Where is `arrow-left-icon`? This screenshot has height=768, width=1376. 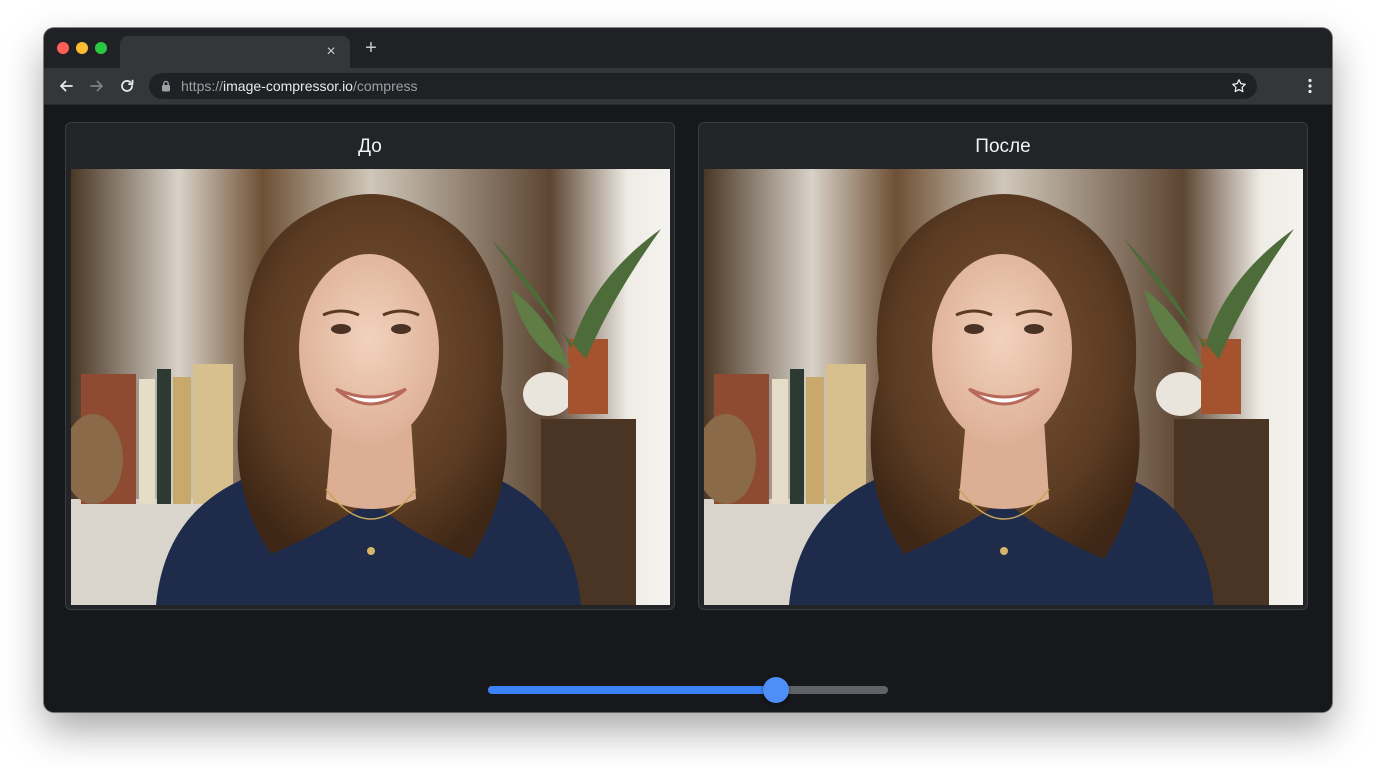 arrow-left-icon is located at coordinates (66, 86).